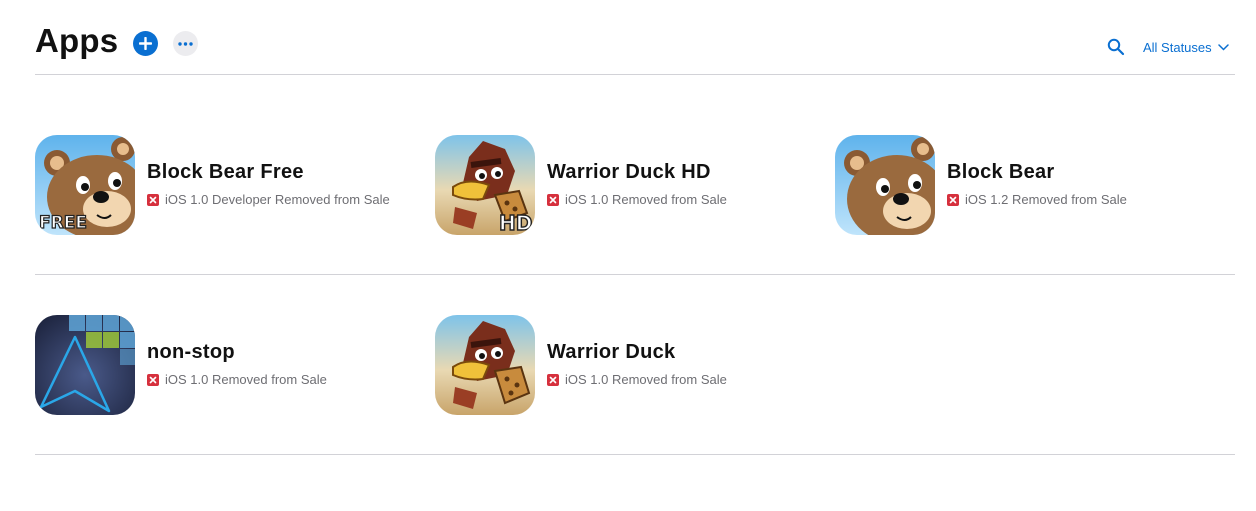 The image size is (1256, 511). I want to click on app-status: iOS 1.0 Developer Removed from Sale, so click(268, 199).